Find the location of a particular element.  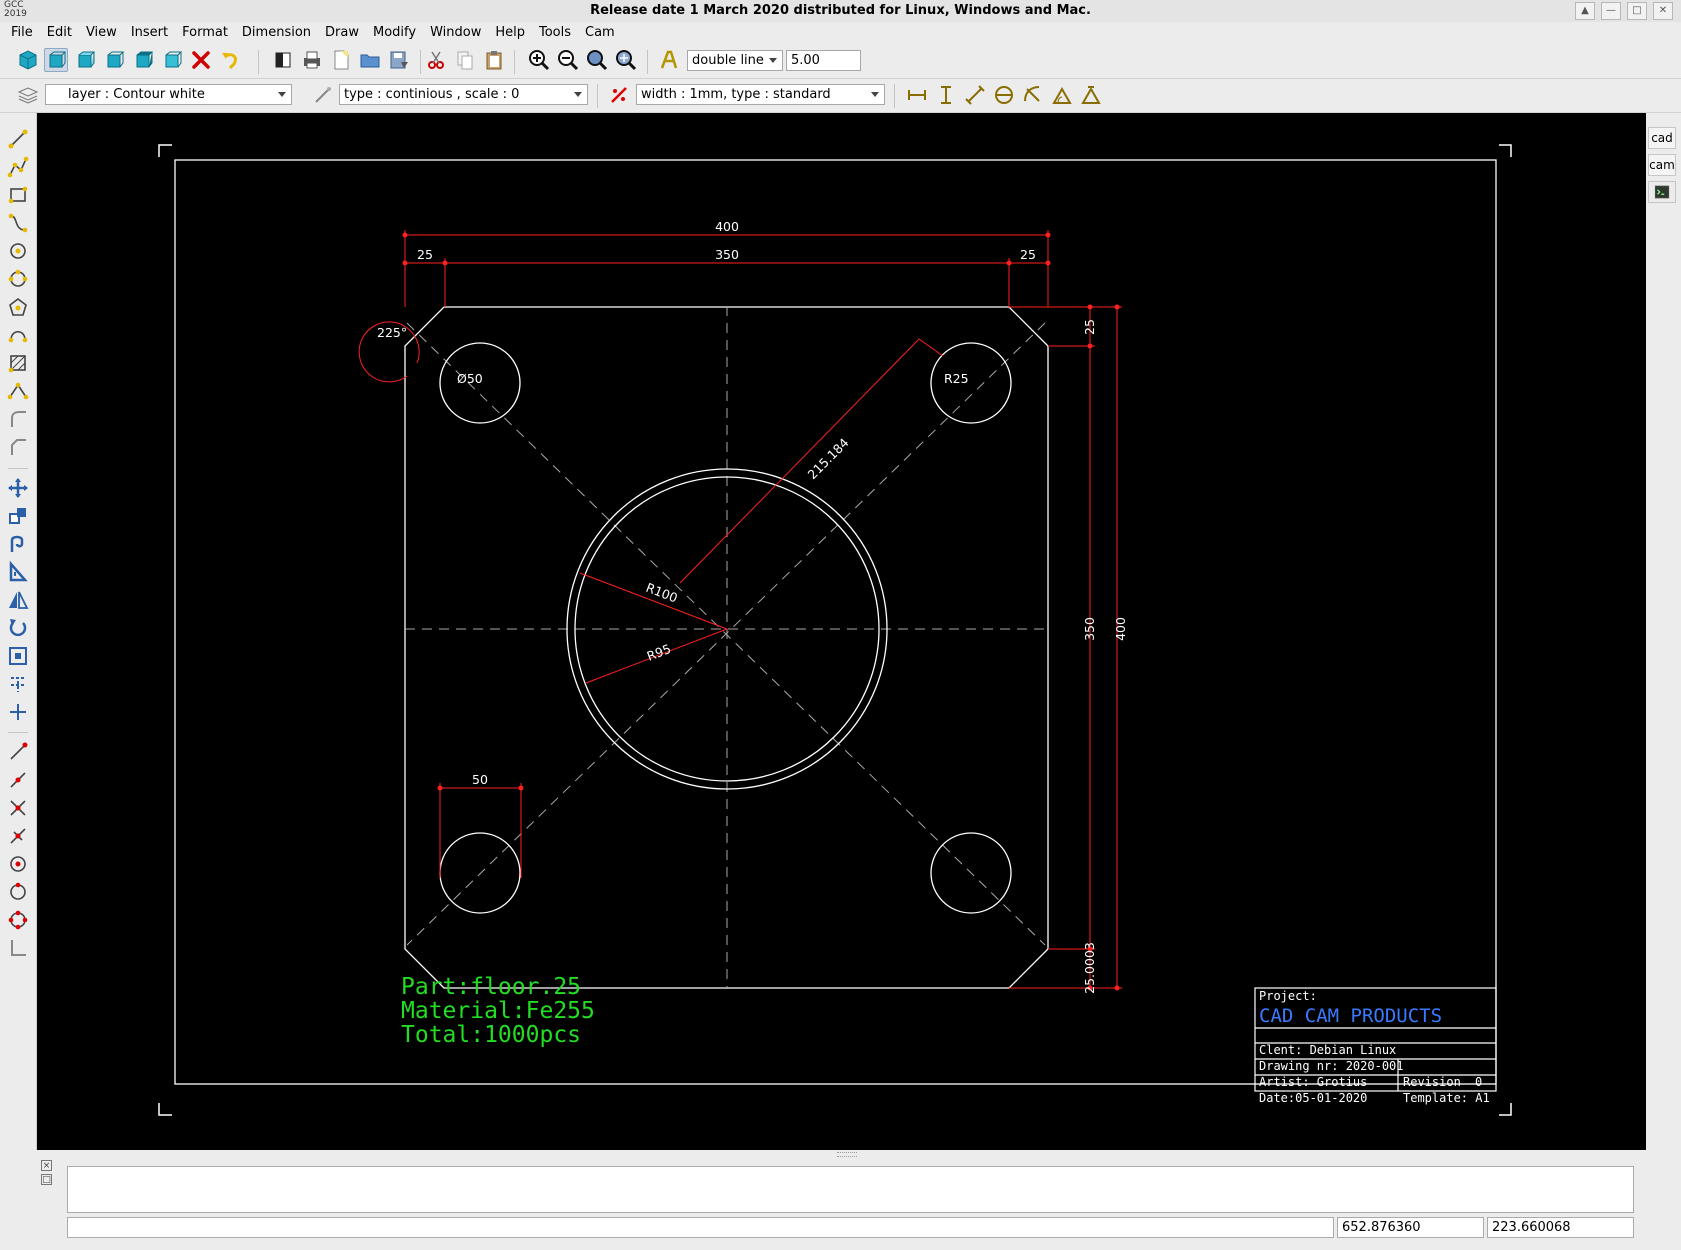

layer-select: layer : Contour white is located at coordinates (168, 94).